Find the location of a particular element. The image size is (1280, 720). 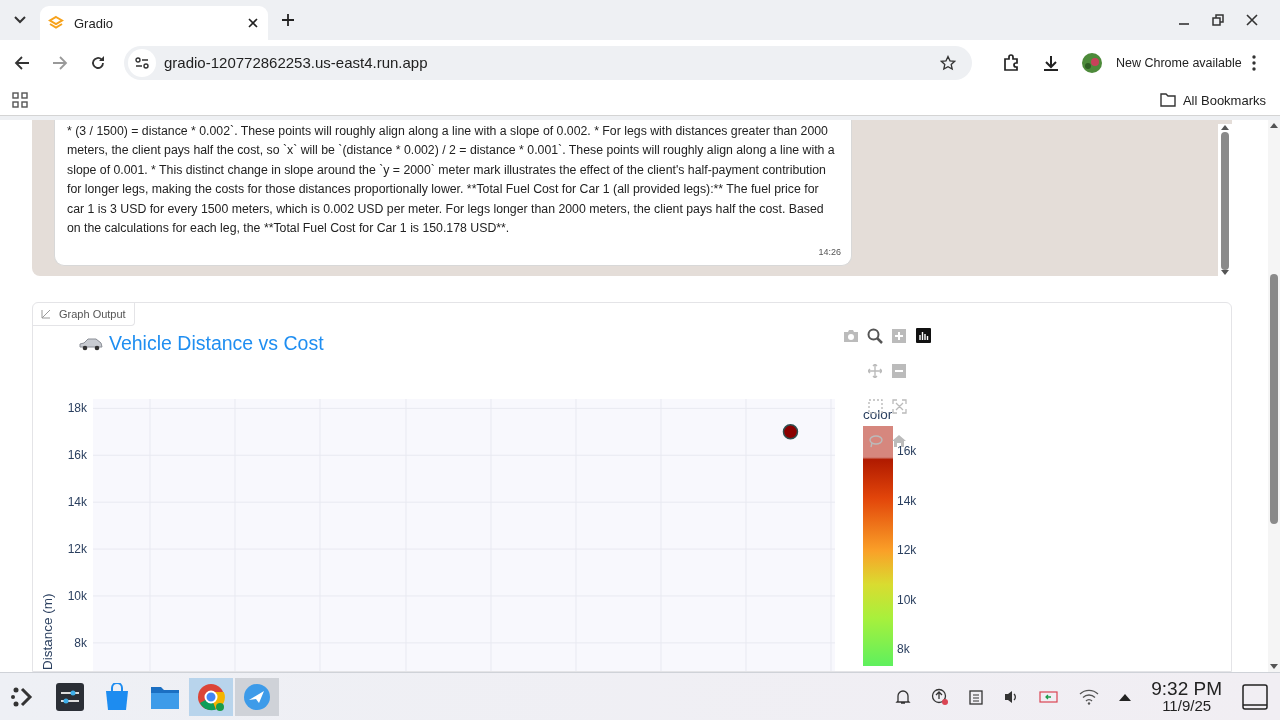

back-icon is located at coordinates (22, 62).